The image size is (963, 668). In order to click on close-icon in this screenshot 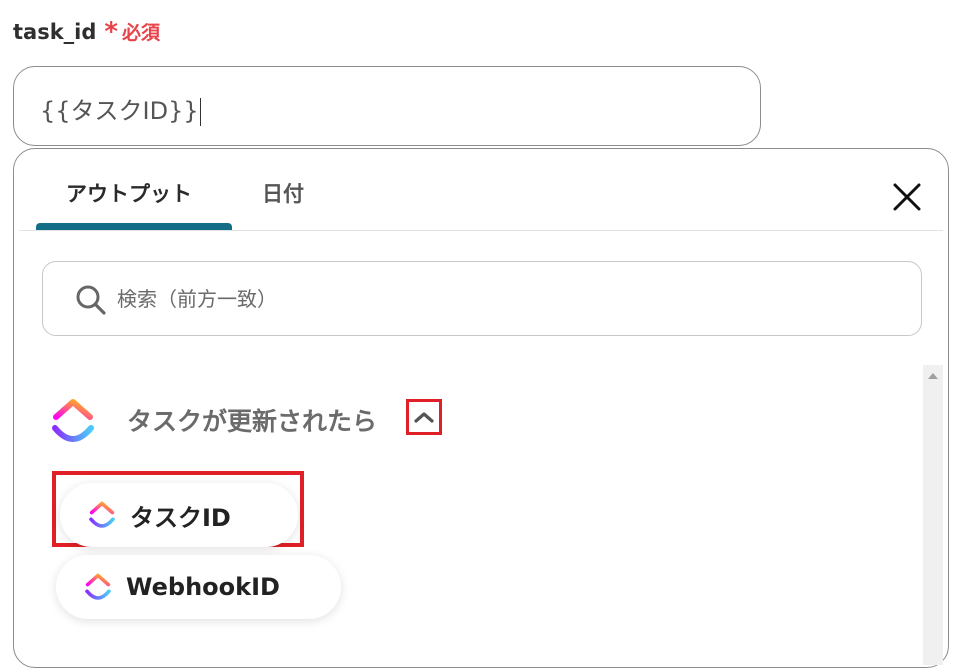, I will do `click(907, 197)`.